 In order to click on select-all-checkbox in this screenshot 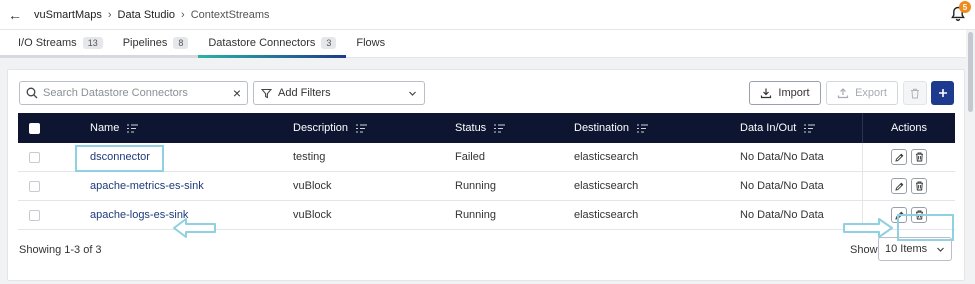, I will do `click(34, 128)`.